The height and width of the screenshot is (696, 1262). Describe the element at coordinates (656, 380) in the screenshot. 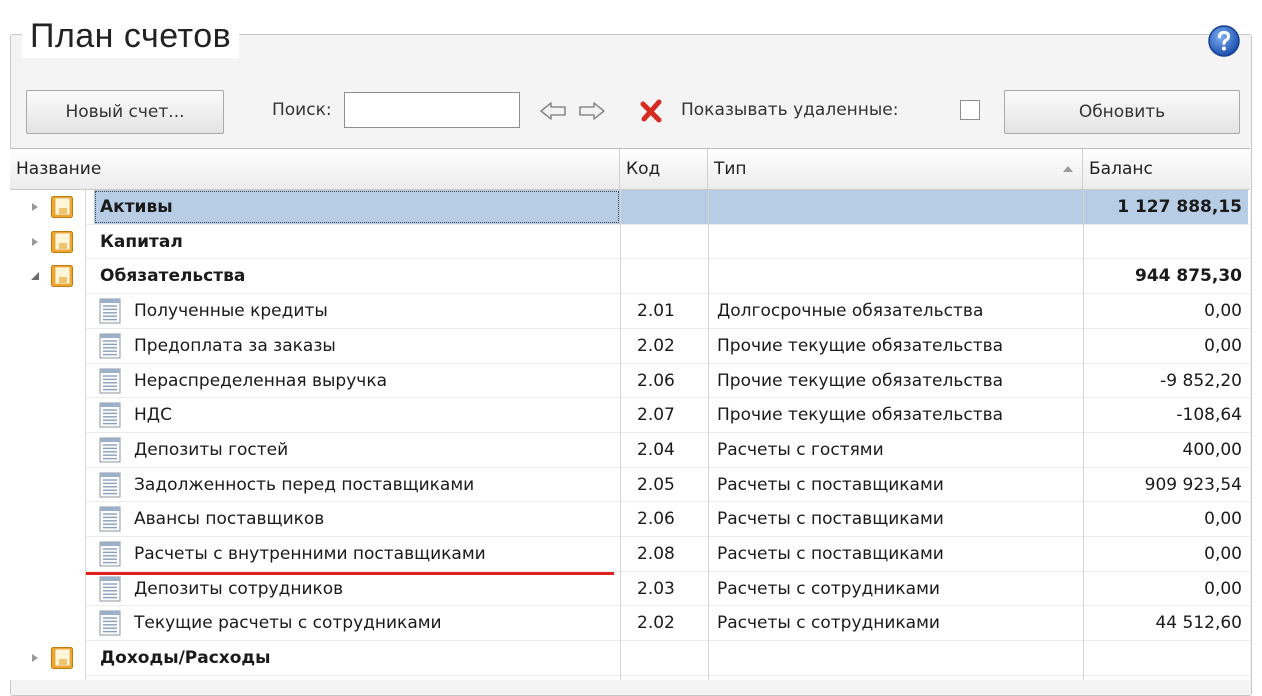

I see `account-code: 2.06` at that location.